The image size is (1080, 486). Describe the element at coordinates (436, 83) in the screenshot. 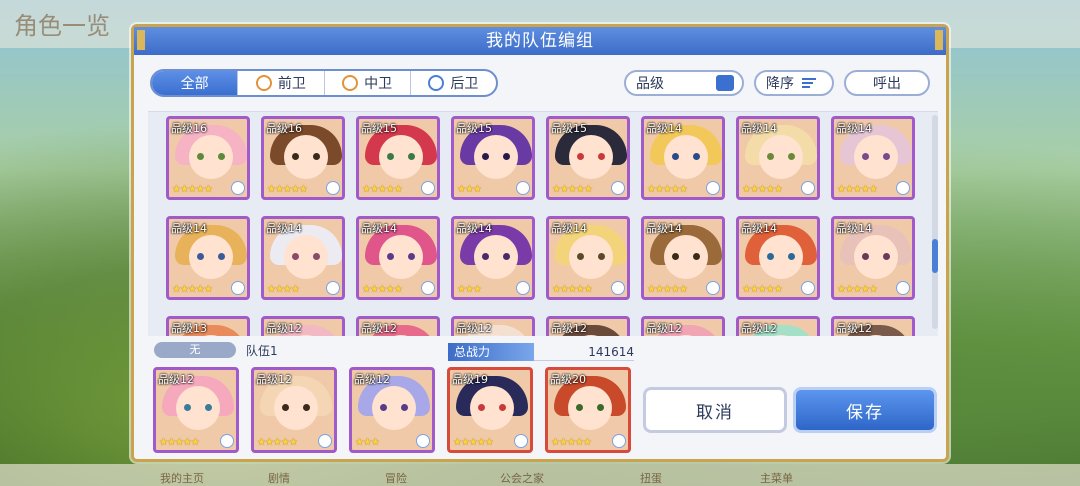

I see `back-icon` at that location.